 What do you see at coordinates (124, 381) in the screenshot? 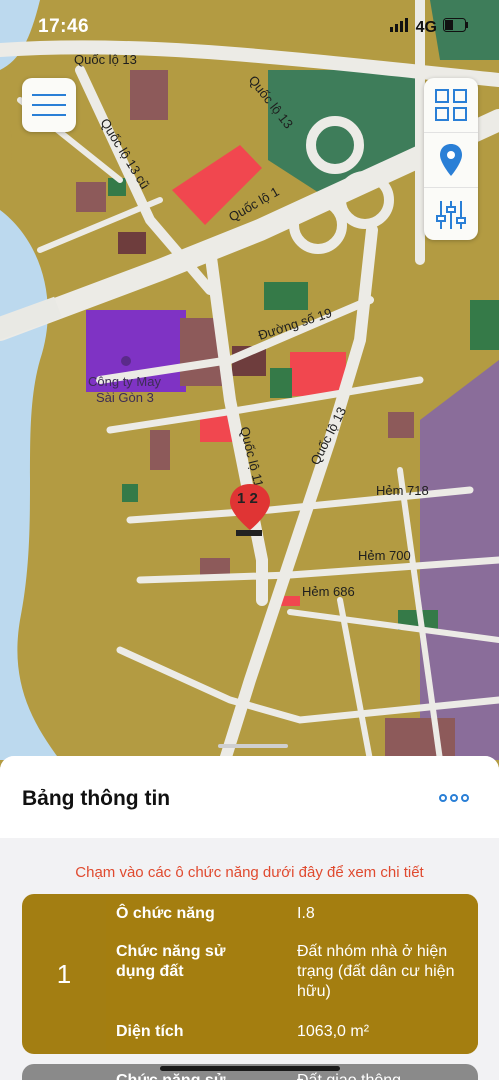
I see `poi-name-line1: Công ty May` at bounding box center [124, 381].